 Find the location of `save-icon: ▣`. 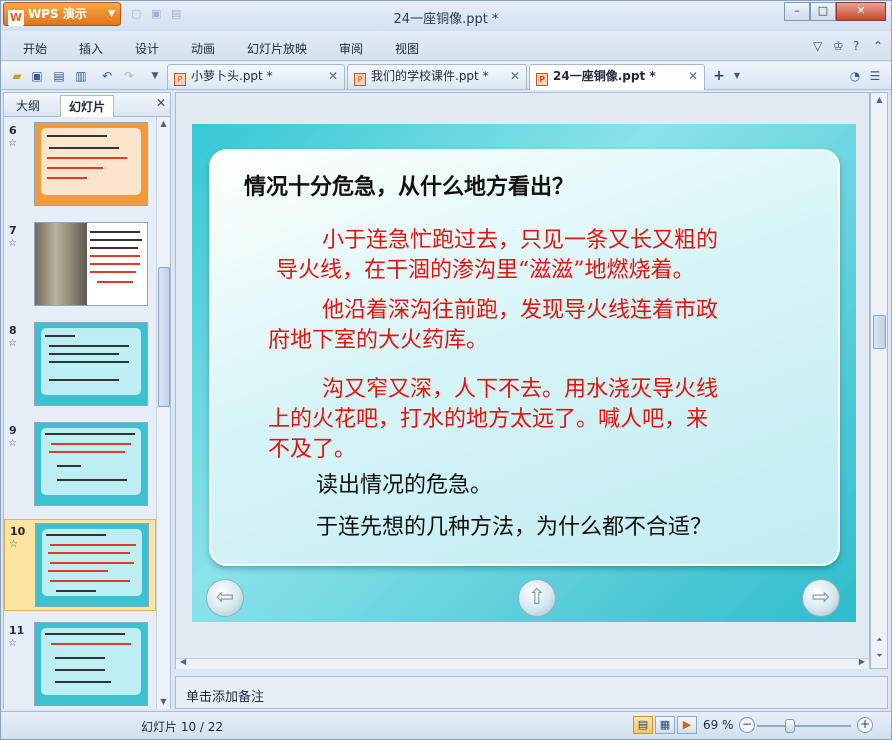

save-icon: ▣ is located at coordinates (37, 76).